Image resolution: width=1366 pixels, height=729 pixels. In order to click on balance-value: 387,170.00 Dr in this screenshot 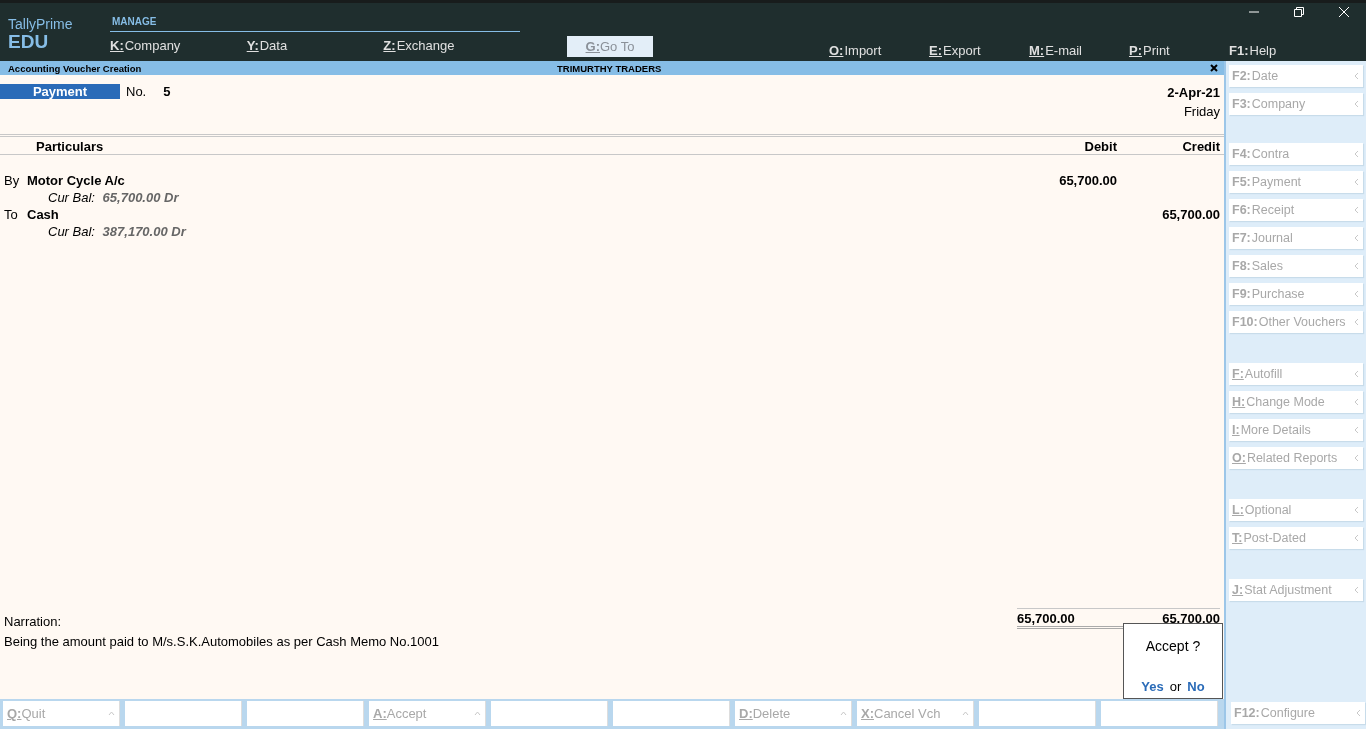, I will do `click(144, 231)`.